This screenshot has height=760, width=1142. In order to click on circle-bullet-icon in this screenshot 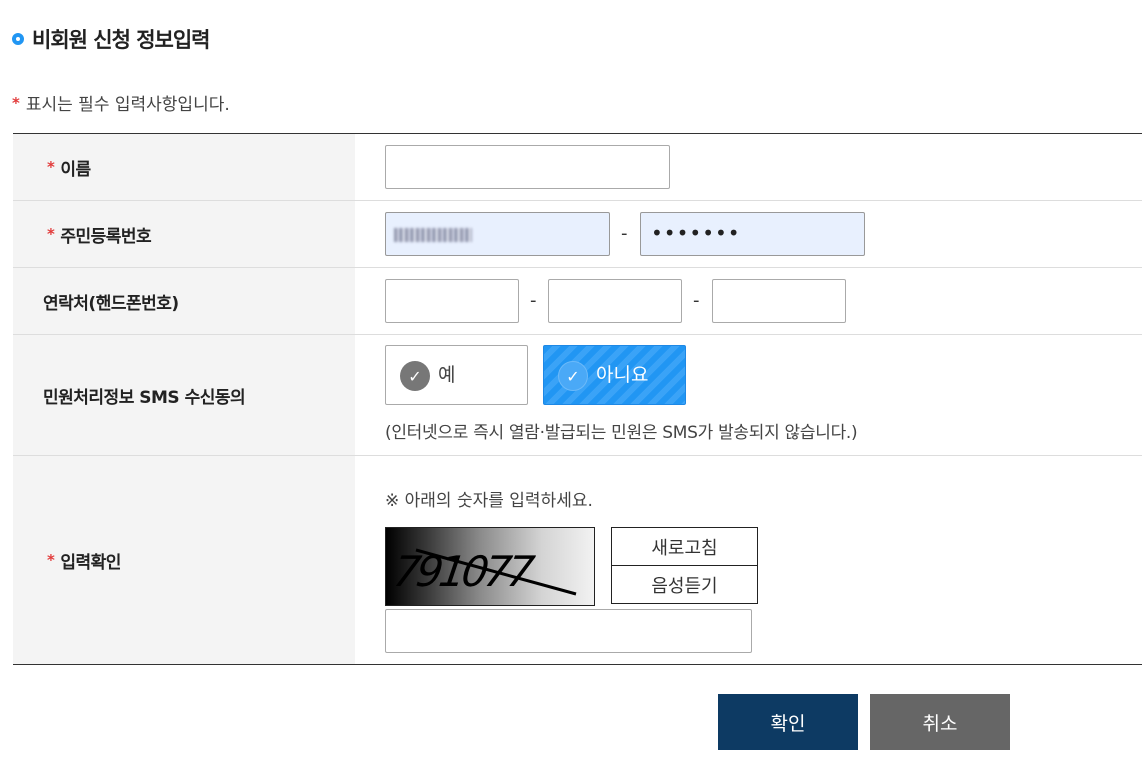, I will do `click(18, 39)`.